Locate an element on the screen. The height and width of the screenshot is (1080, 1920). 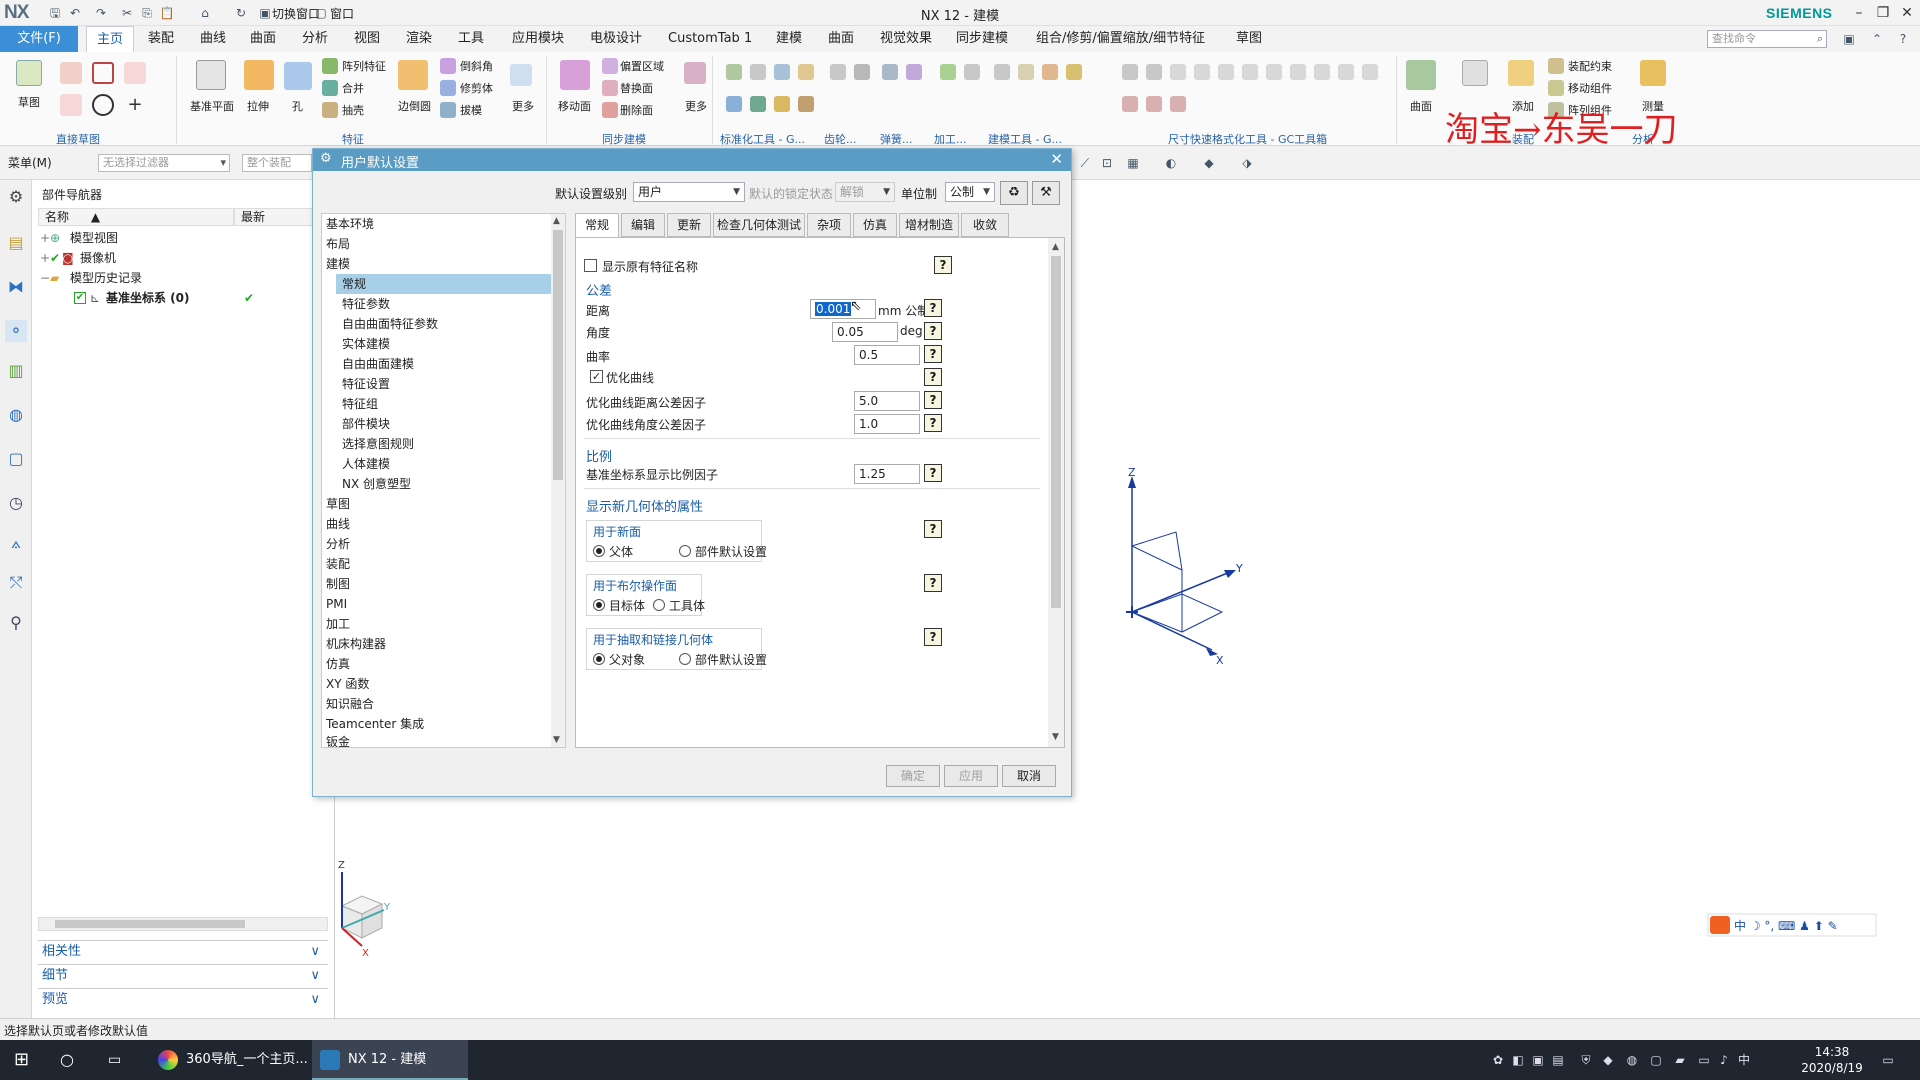
tree-row: ✔ ⊾ 基准坐标系 (0) ✔ is located at coordinates (167, 298).